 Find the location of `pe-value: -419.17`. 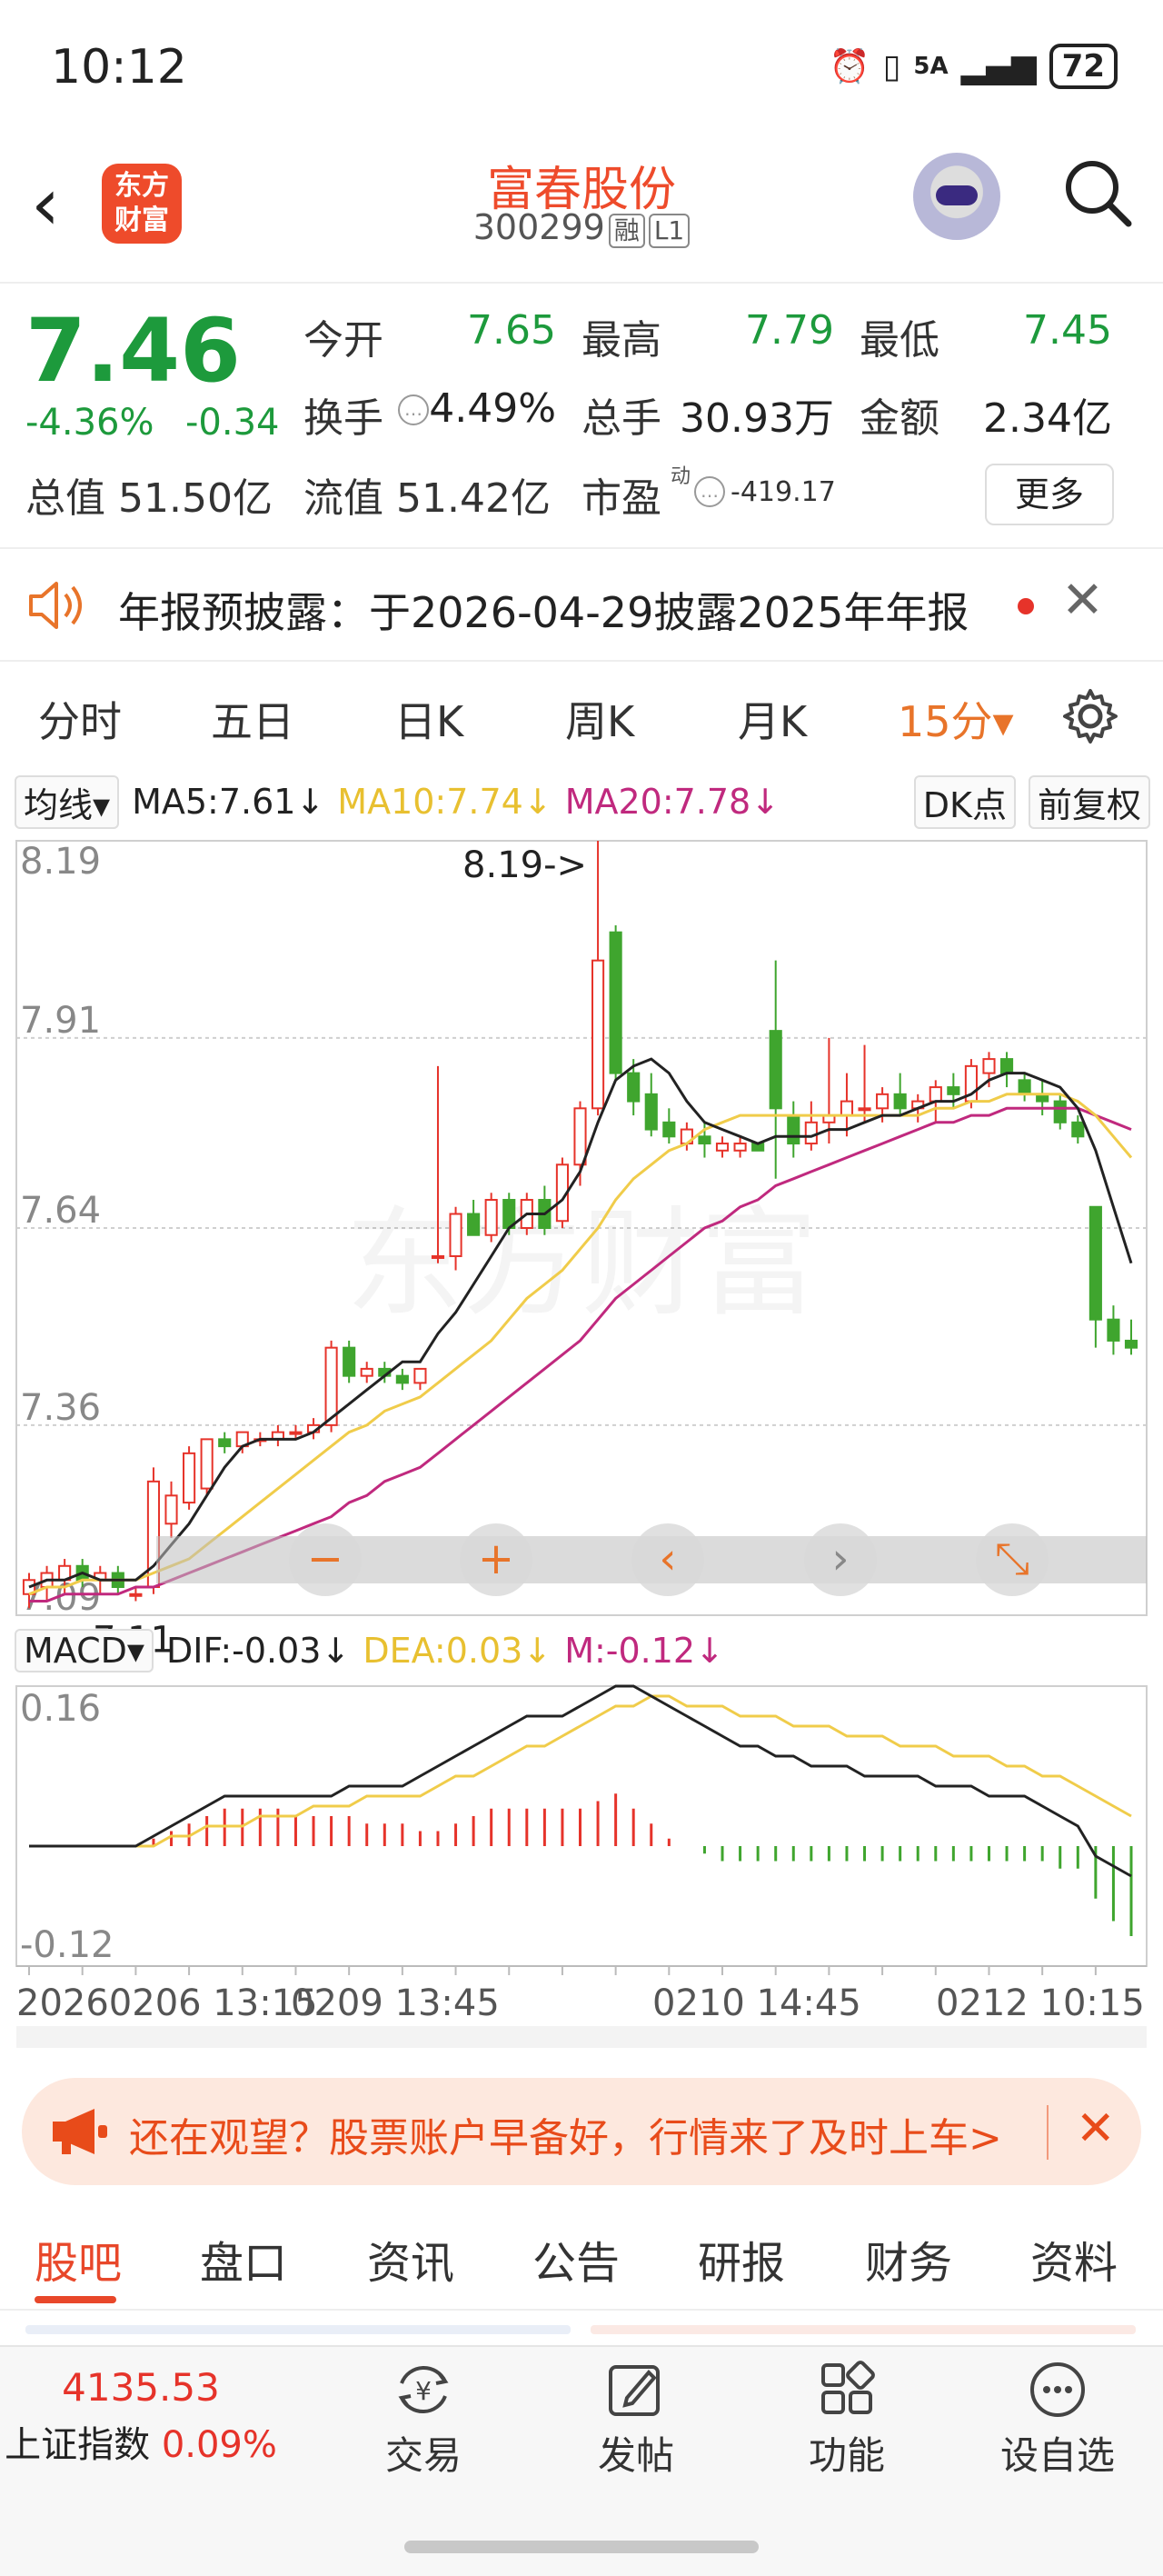

pe-value: -419.17 is located at coordinates (783, 492).